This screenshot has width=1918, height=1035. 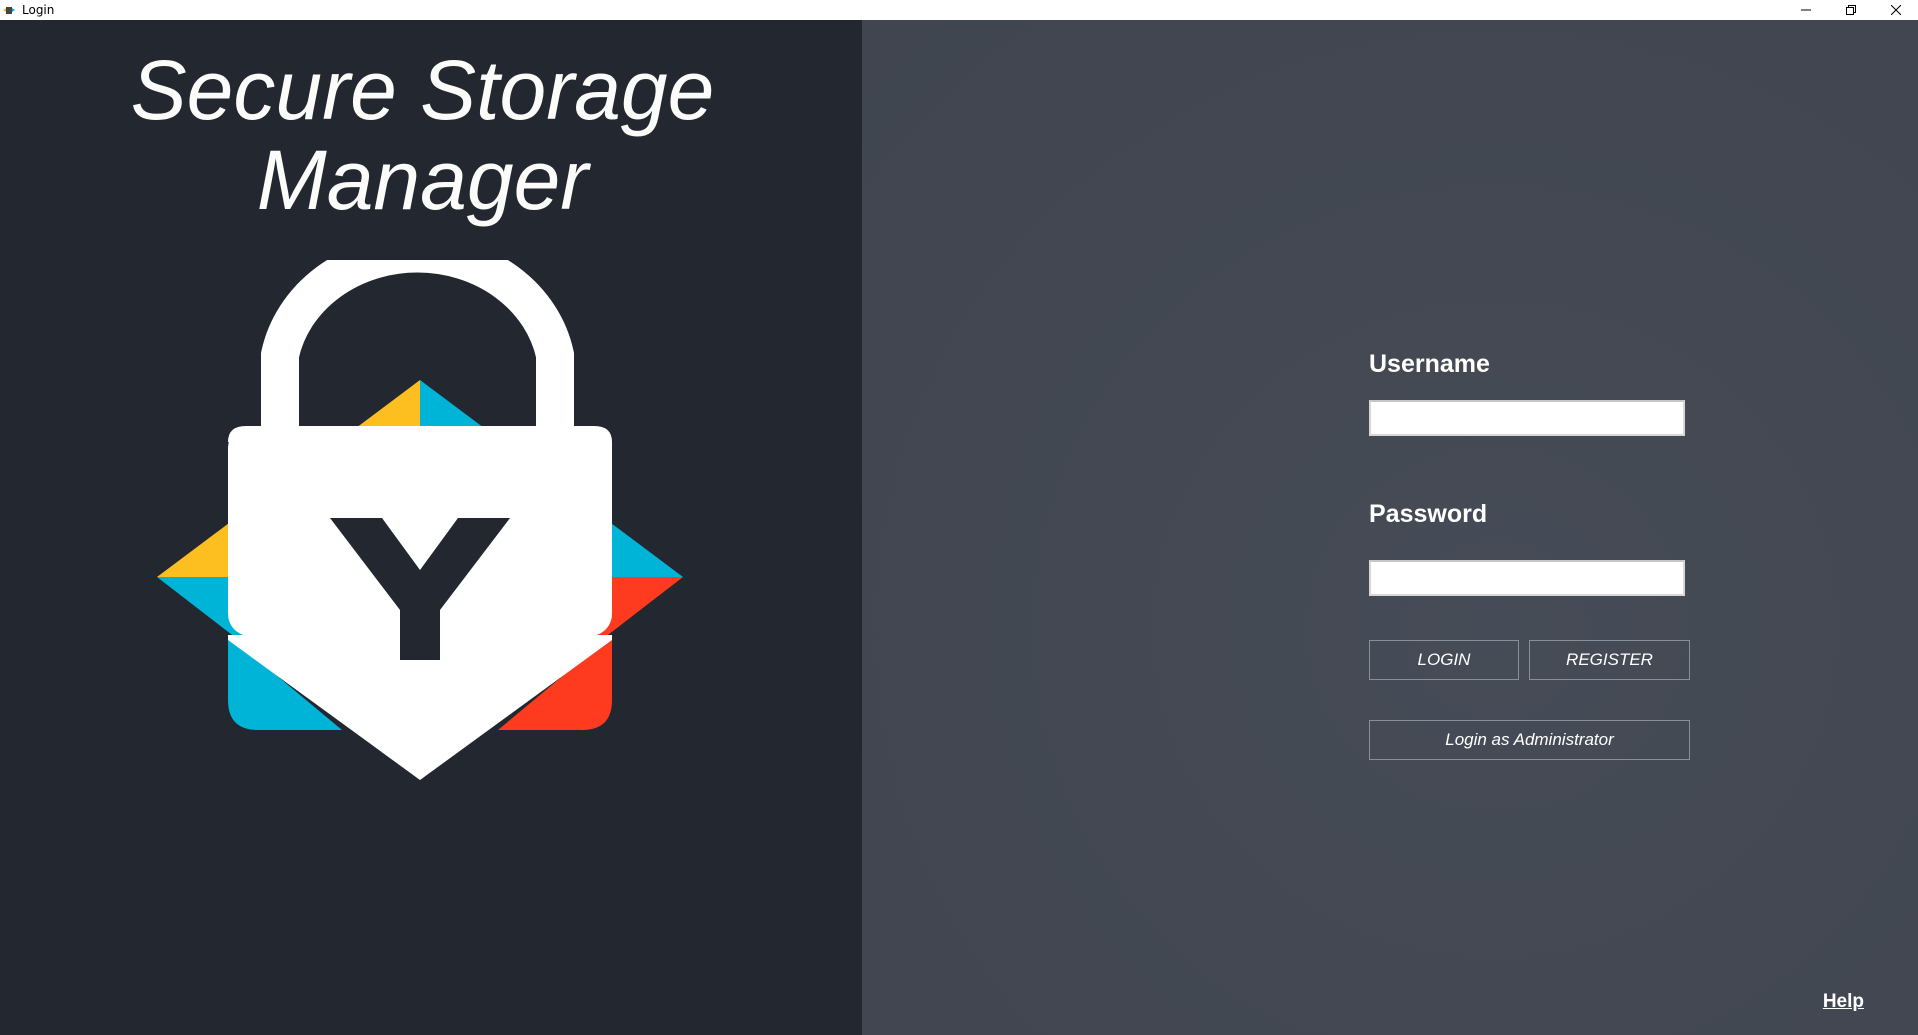 What do you see at coordinates (1429, 364) in the screenshot?
I see `username-label: Username` at bounding box center [1429, 364].